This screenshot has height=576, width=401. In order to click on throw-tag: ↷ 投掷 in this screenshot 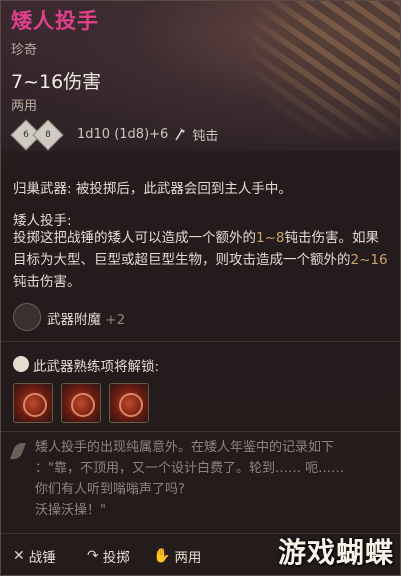, I will do `click(108, 557)`.